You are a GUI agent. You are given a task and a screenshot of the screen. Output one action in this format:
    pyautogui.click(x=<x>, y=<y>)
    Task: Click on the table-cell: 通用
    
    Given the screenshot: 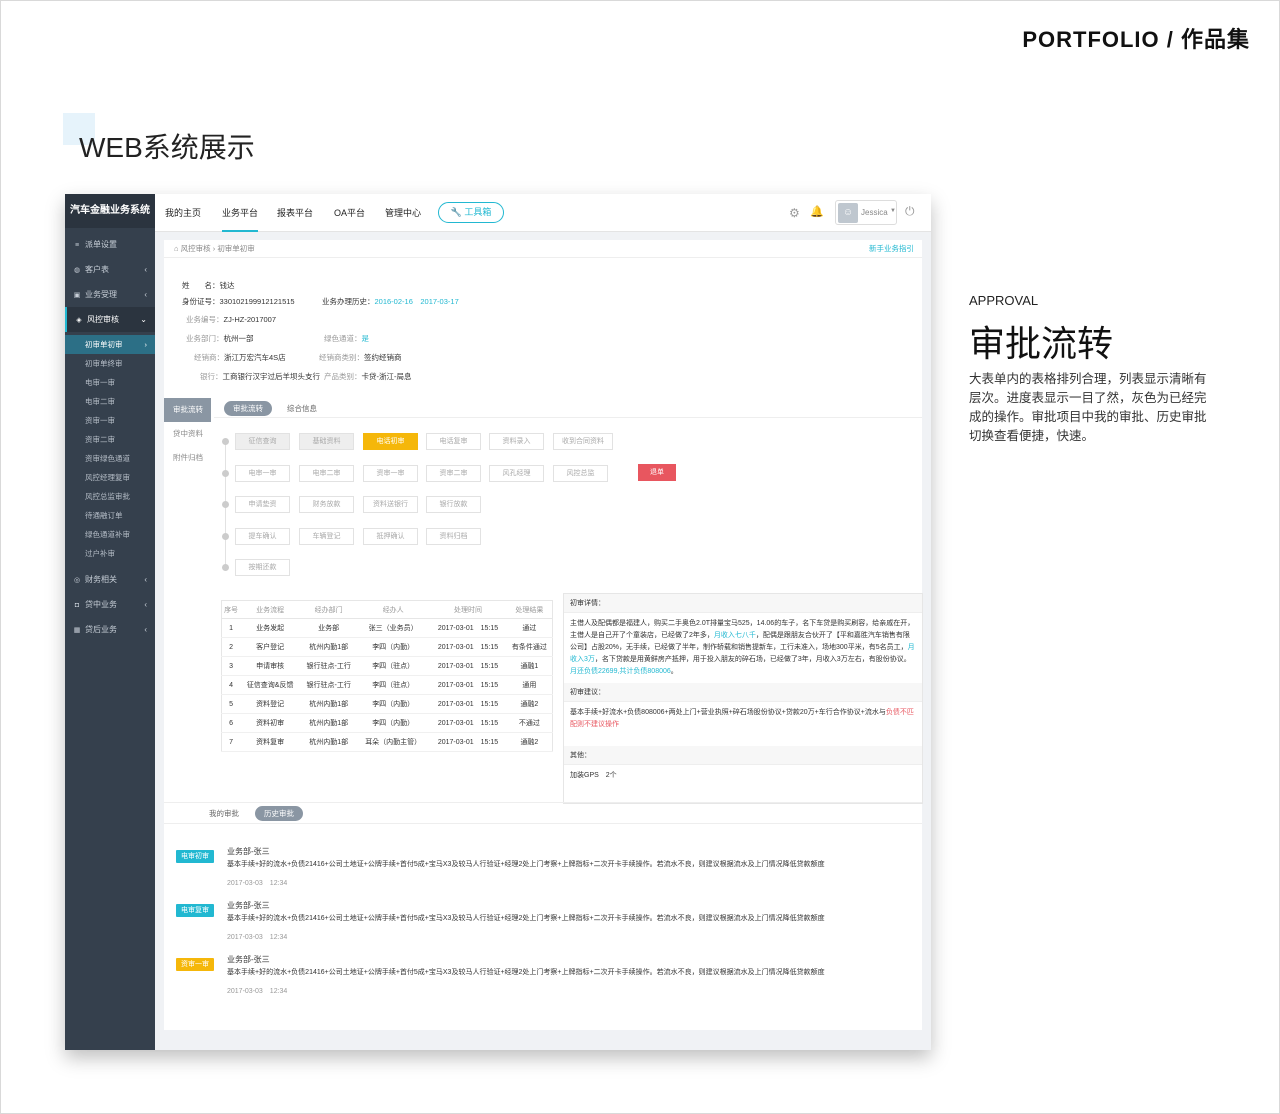 What is the action you would take?
    pyautogui.click(x=529, y=685)
    